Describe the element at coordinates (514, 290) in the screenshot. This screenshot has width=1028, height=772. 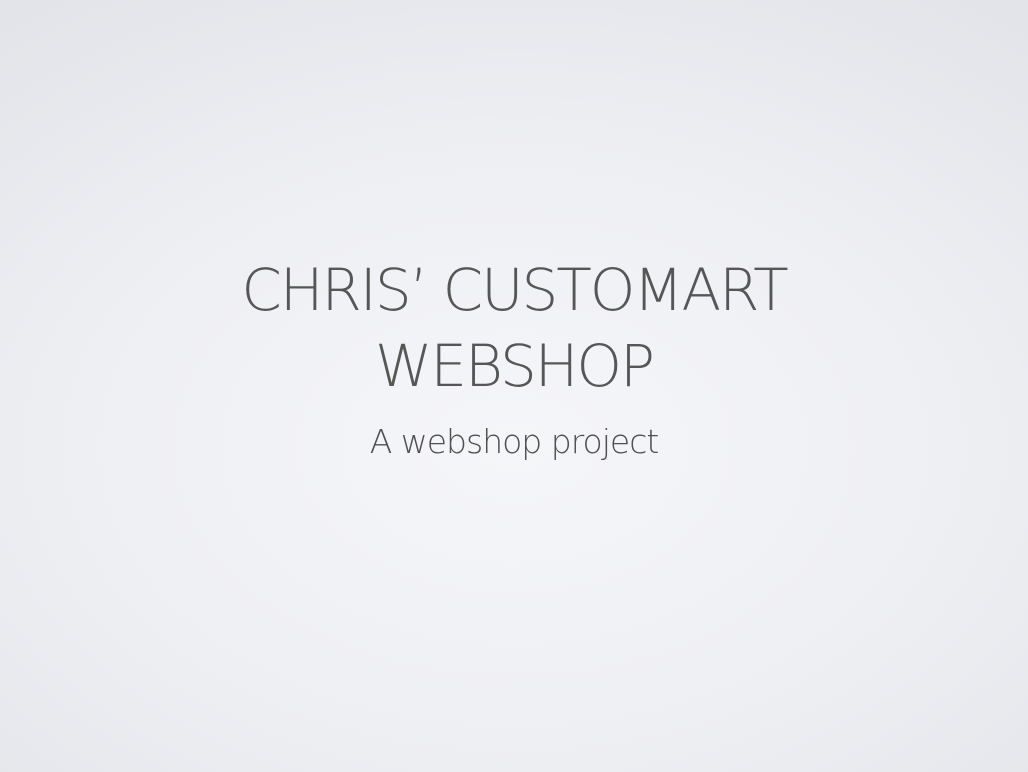
I see `slide-title-line-1: CHRIS’ CUSTOMART` at that location.